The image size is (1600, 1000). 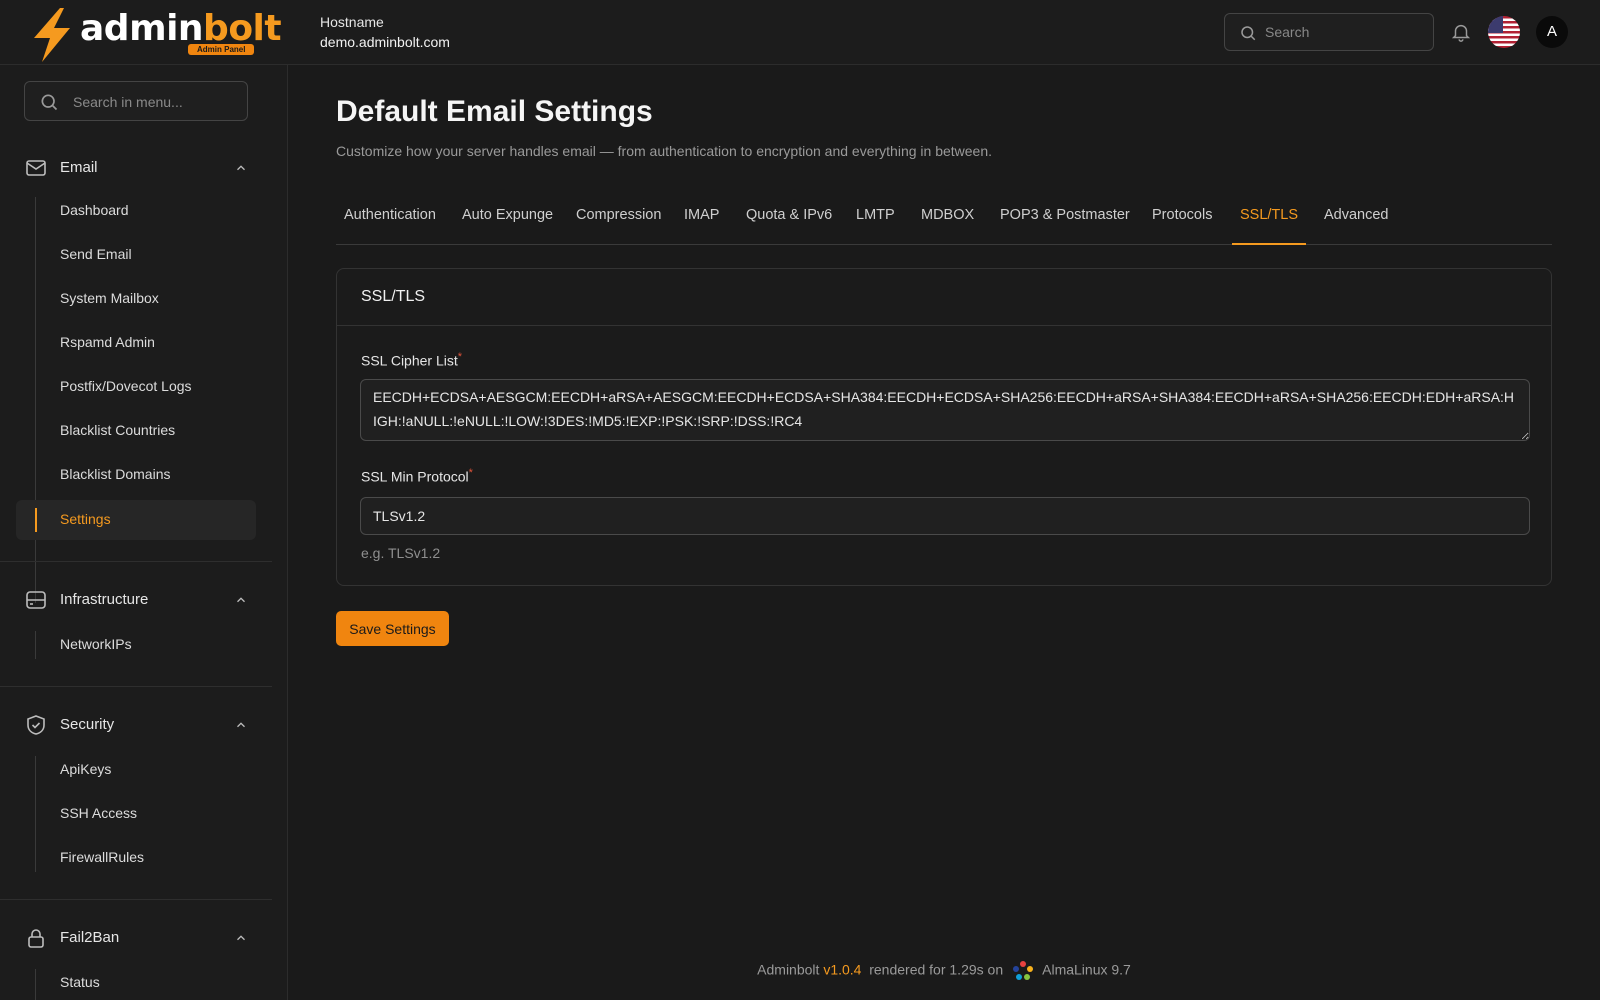 What do you see at coordinates (136, 858) in the screenshot?
I see `sidebar-item-firewallrules: FirewallRules` at bounding box center [136, 858].